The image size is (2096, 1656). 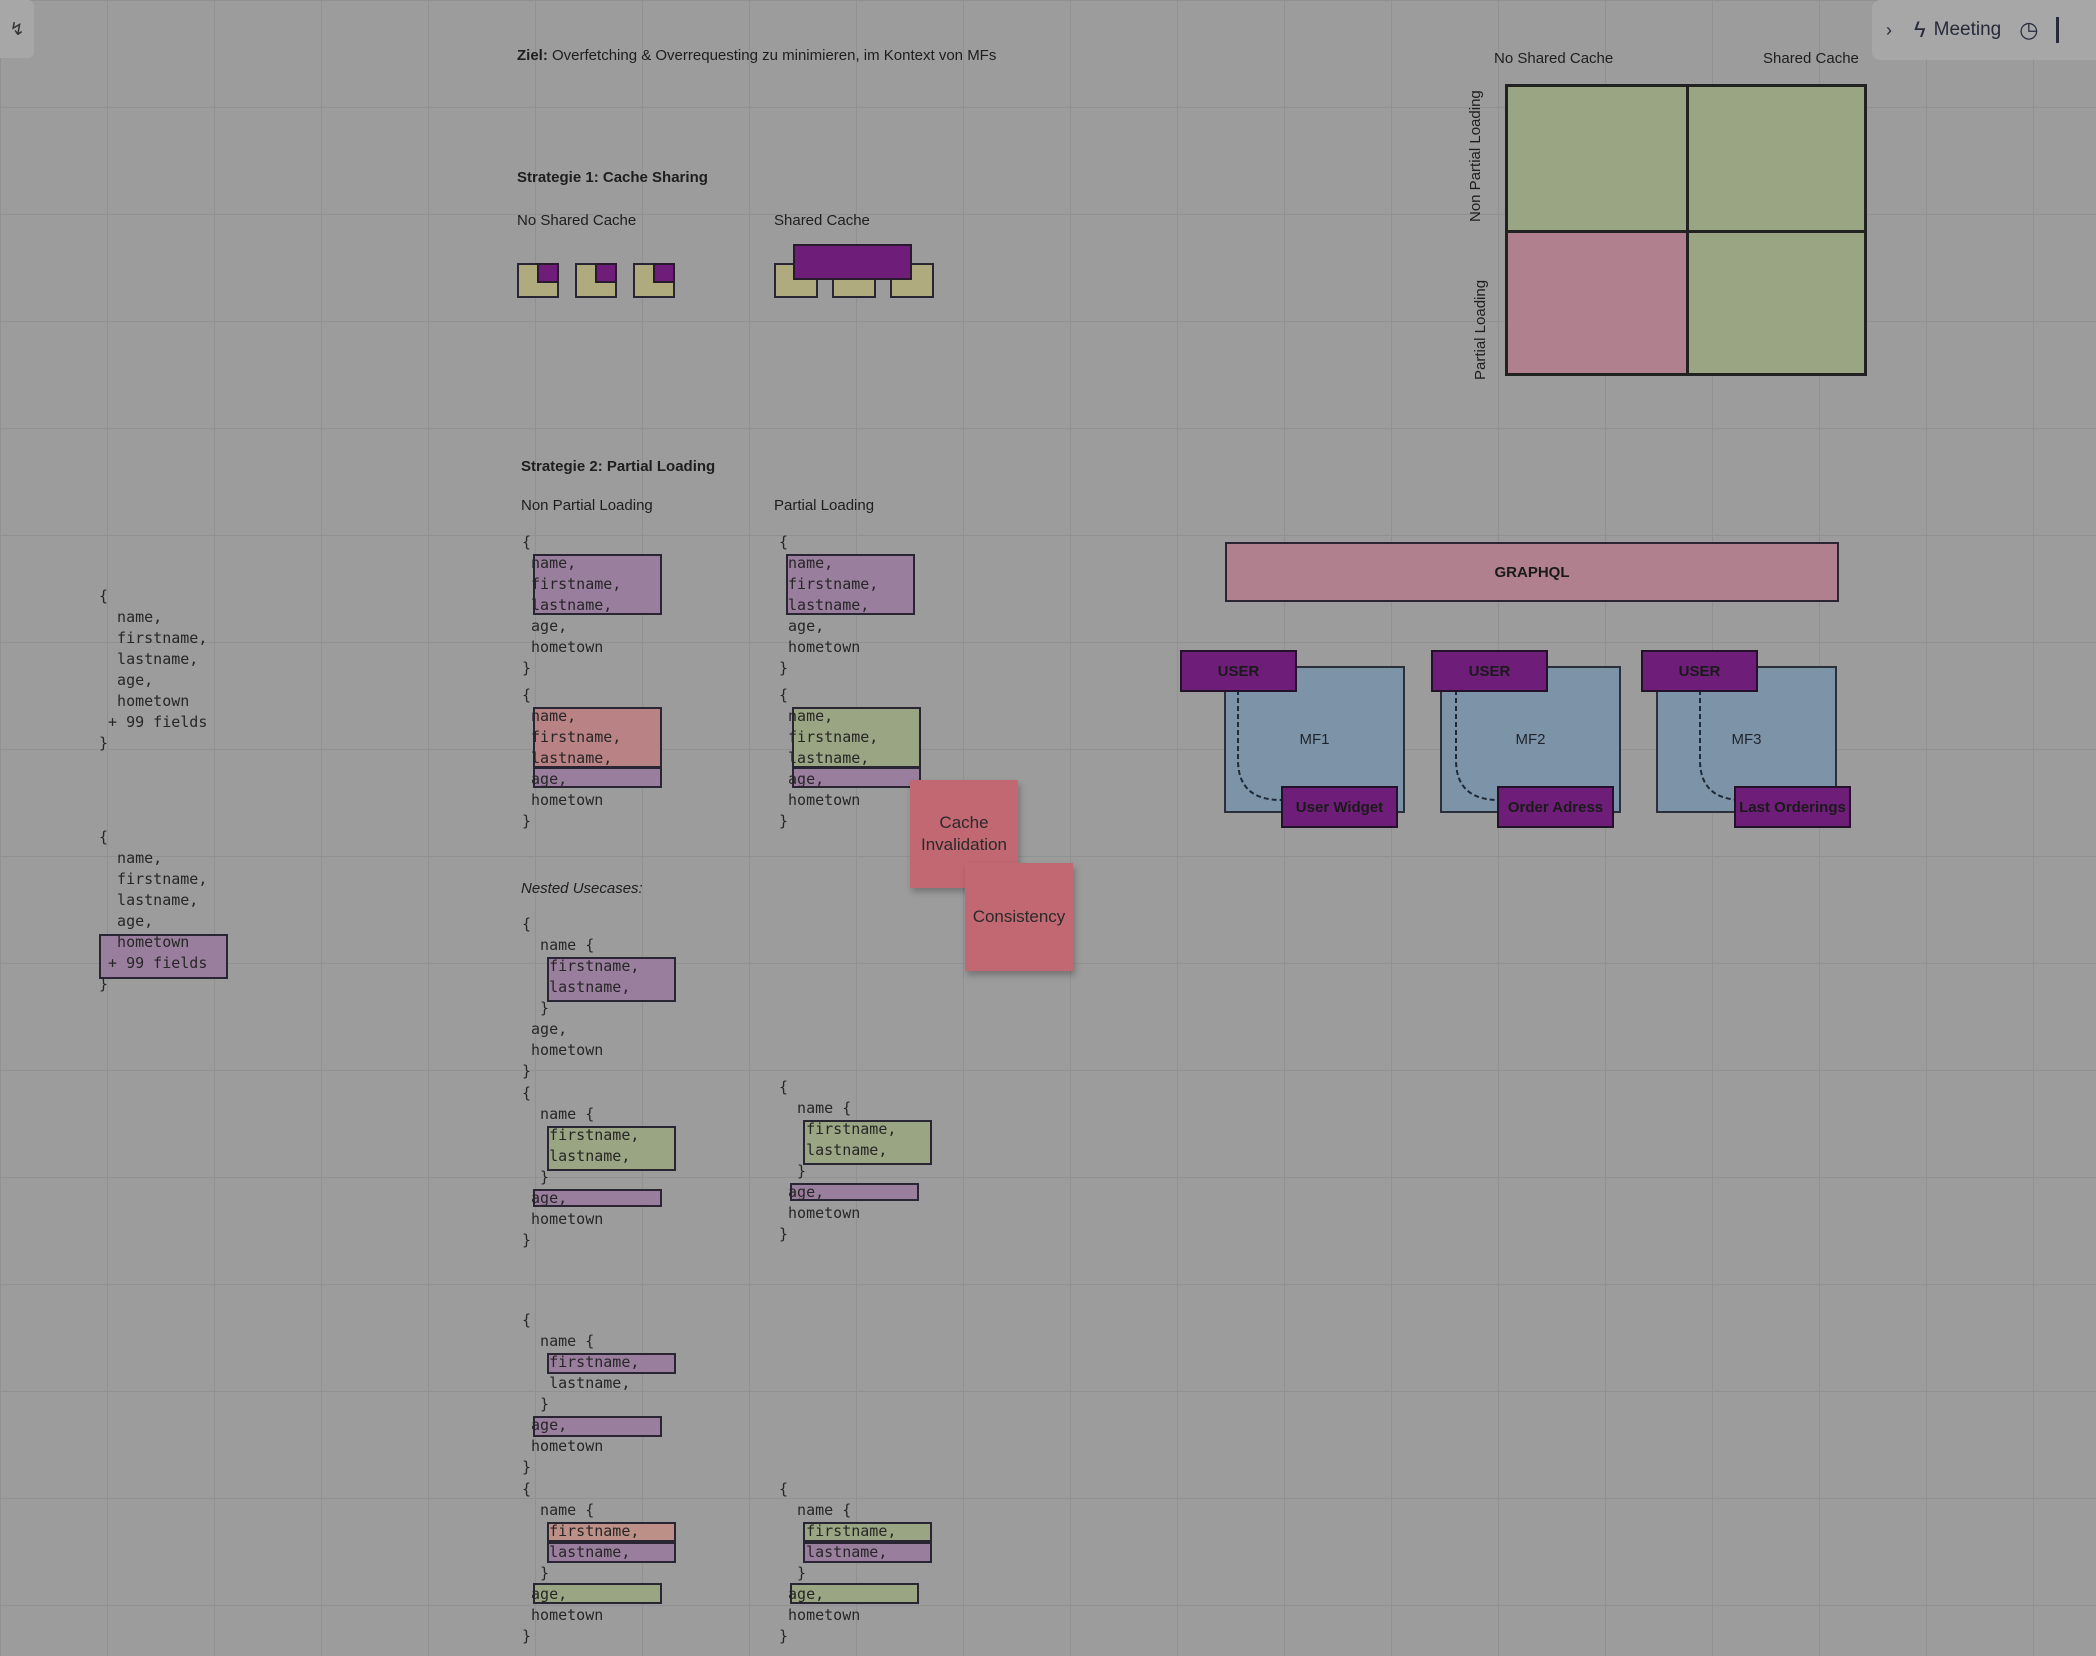 What do you see at coordinates (1555, 807) in the screenshot?
I see `mf2-widget-tag: Order Adress` at bounding box center [1555, 807].